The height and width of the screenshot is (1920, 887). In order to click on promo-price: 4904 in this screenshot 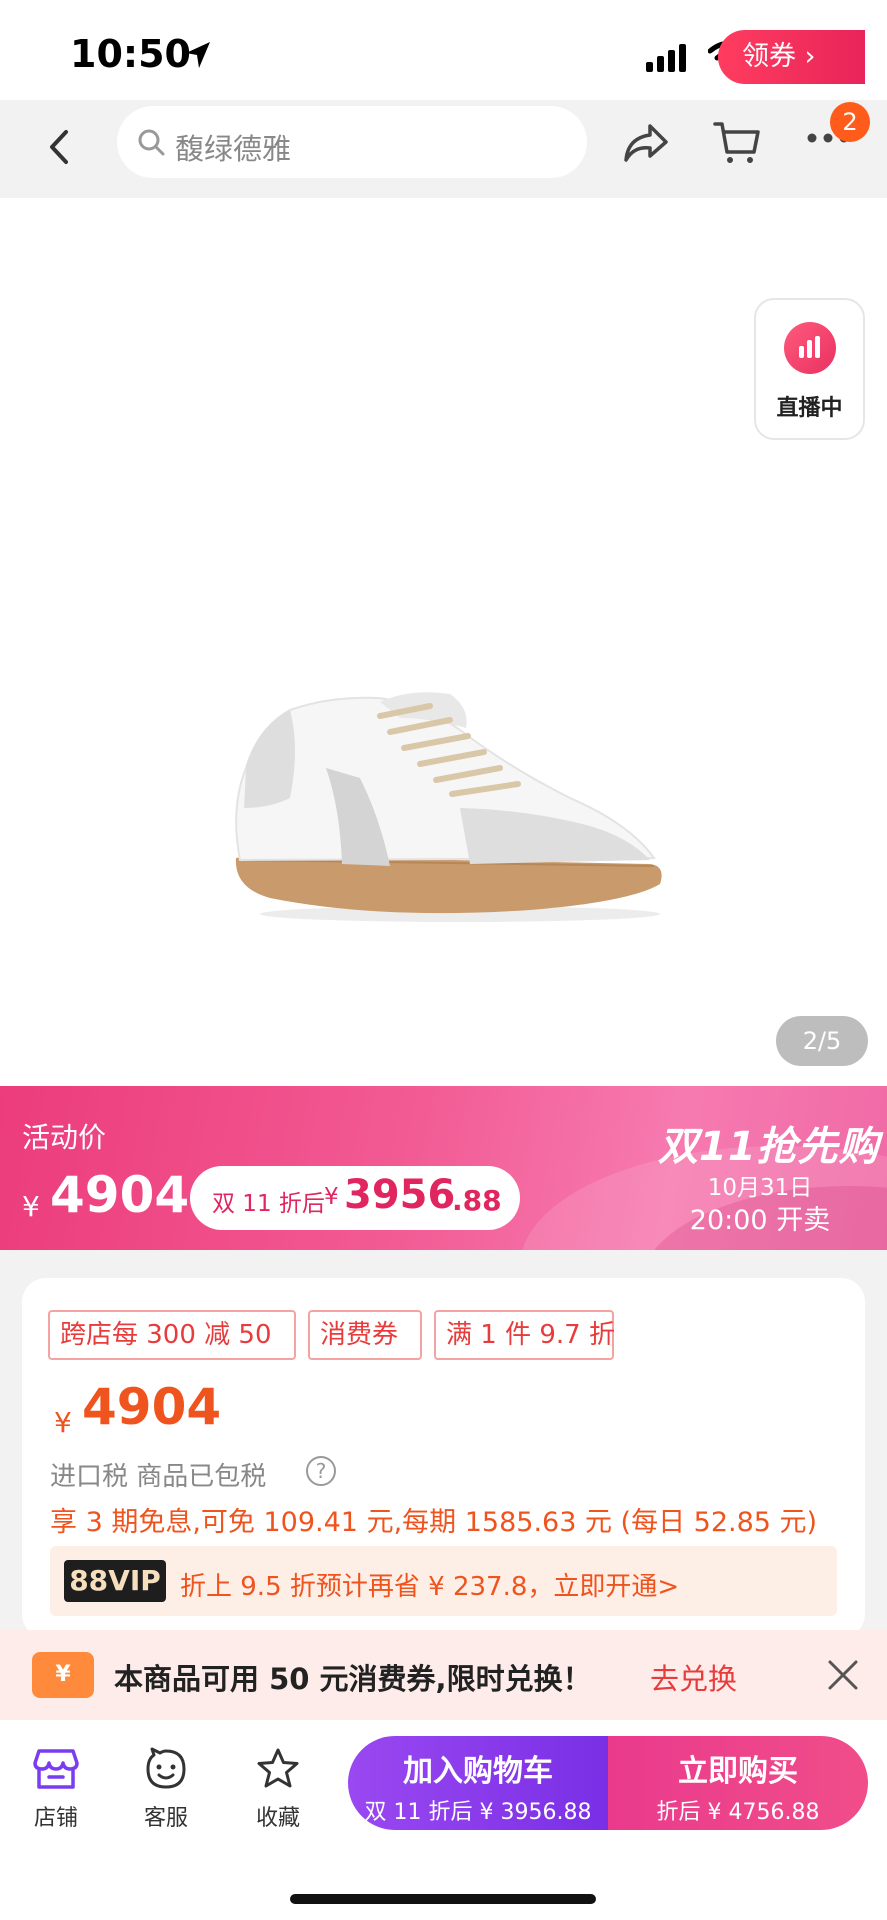, I will do `click(120, 1195)`.